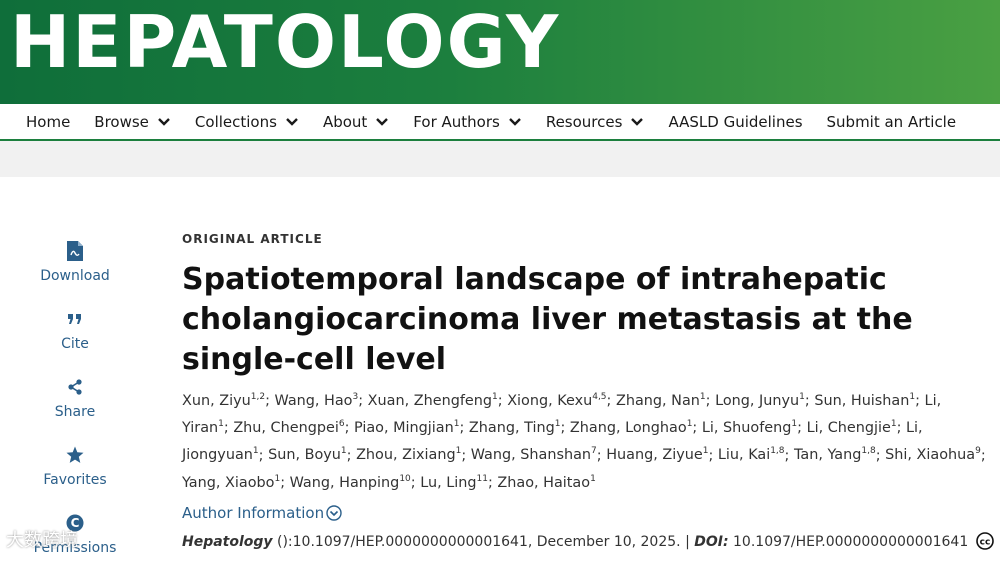 The image size is (1000, 580). Describe the element at coordinates (848, 542) in the screenshot. I see `doi-value: 10.1097/HEP.0000000000001641` at that location.